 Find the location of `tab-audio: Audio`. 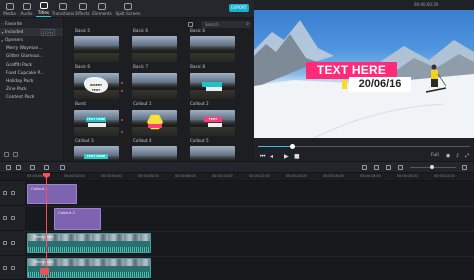

tab-audio: Audio is located at coordinates (26, 8).